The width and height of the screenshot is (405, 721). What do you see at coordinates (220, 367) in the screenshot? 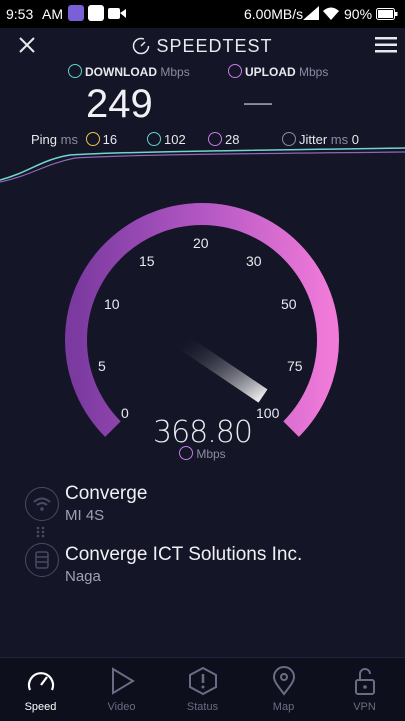
I see `gauge-needle` at bounding box center [220, 367].